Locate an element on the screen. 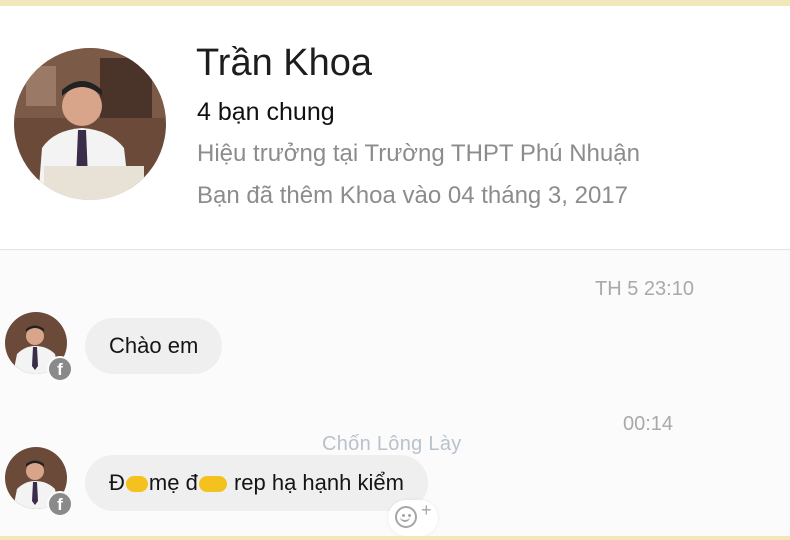 The image size is (790, 540). message-bubble: Chào em is located at coordinates (154, 346).